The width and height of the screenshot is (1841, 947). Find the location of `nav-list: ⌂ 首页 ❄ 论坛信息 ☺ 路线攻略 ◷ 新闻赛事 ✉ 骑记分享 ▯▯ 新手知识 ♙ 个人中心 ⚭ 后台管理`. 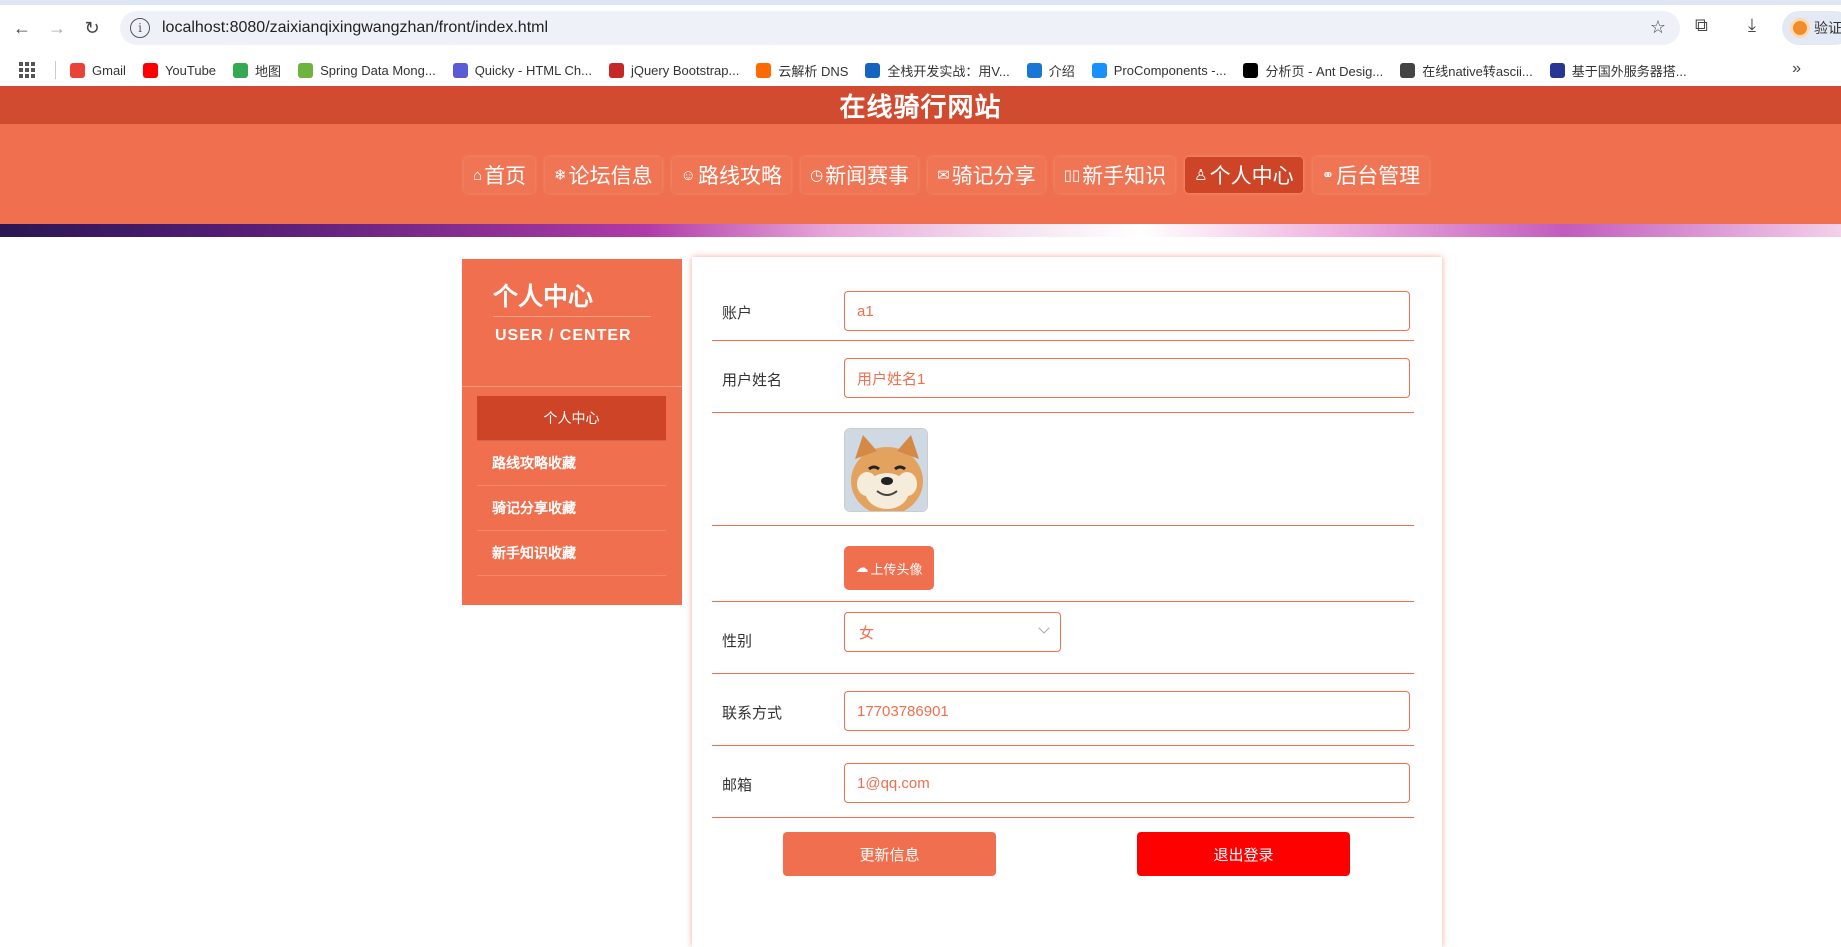

nav-list: ⌂ 首页 ❄ 论坛信息 ☺ 路线攻略 ◷ 新闻赛事 ✉ 骑记分享 ▯▯ 新手知识 ♙ 个人中心 ⚭ 后台管理 is located at coordinates (947, 175).